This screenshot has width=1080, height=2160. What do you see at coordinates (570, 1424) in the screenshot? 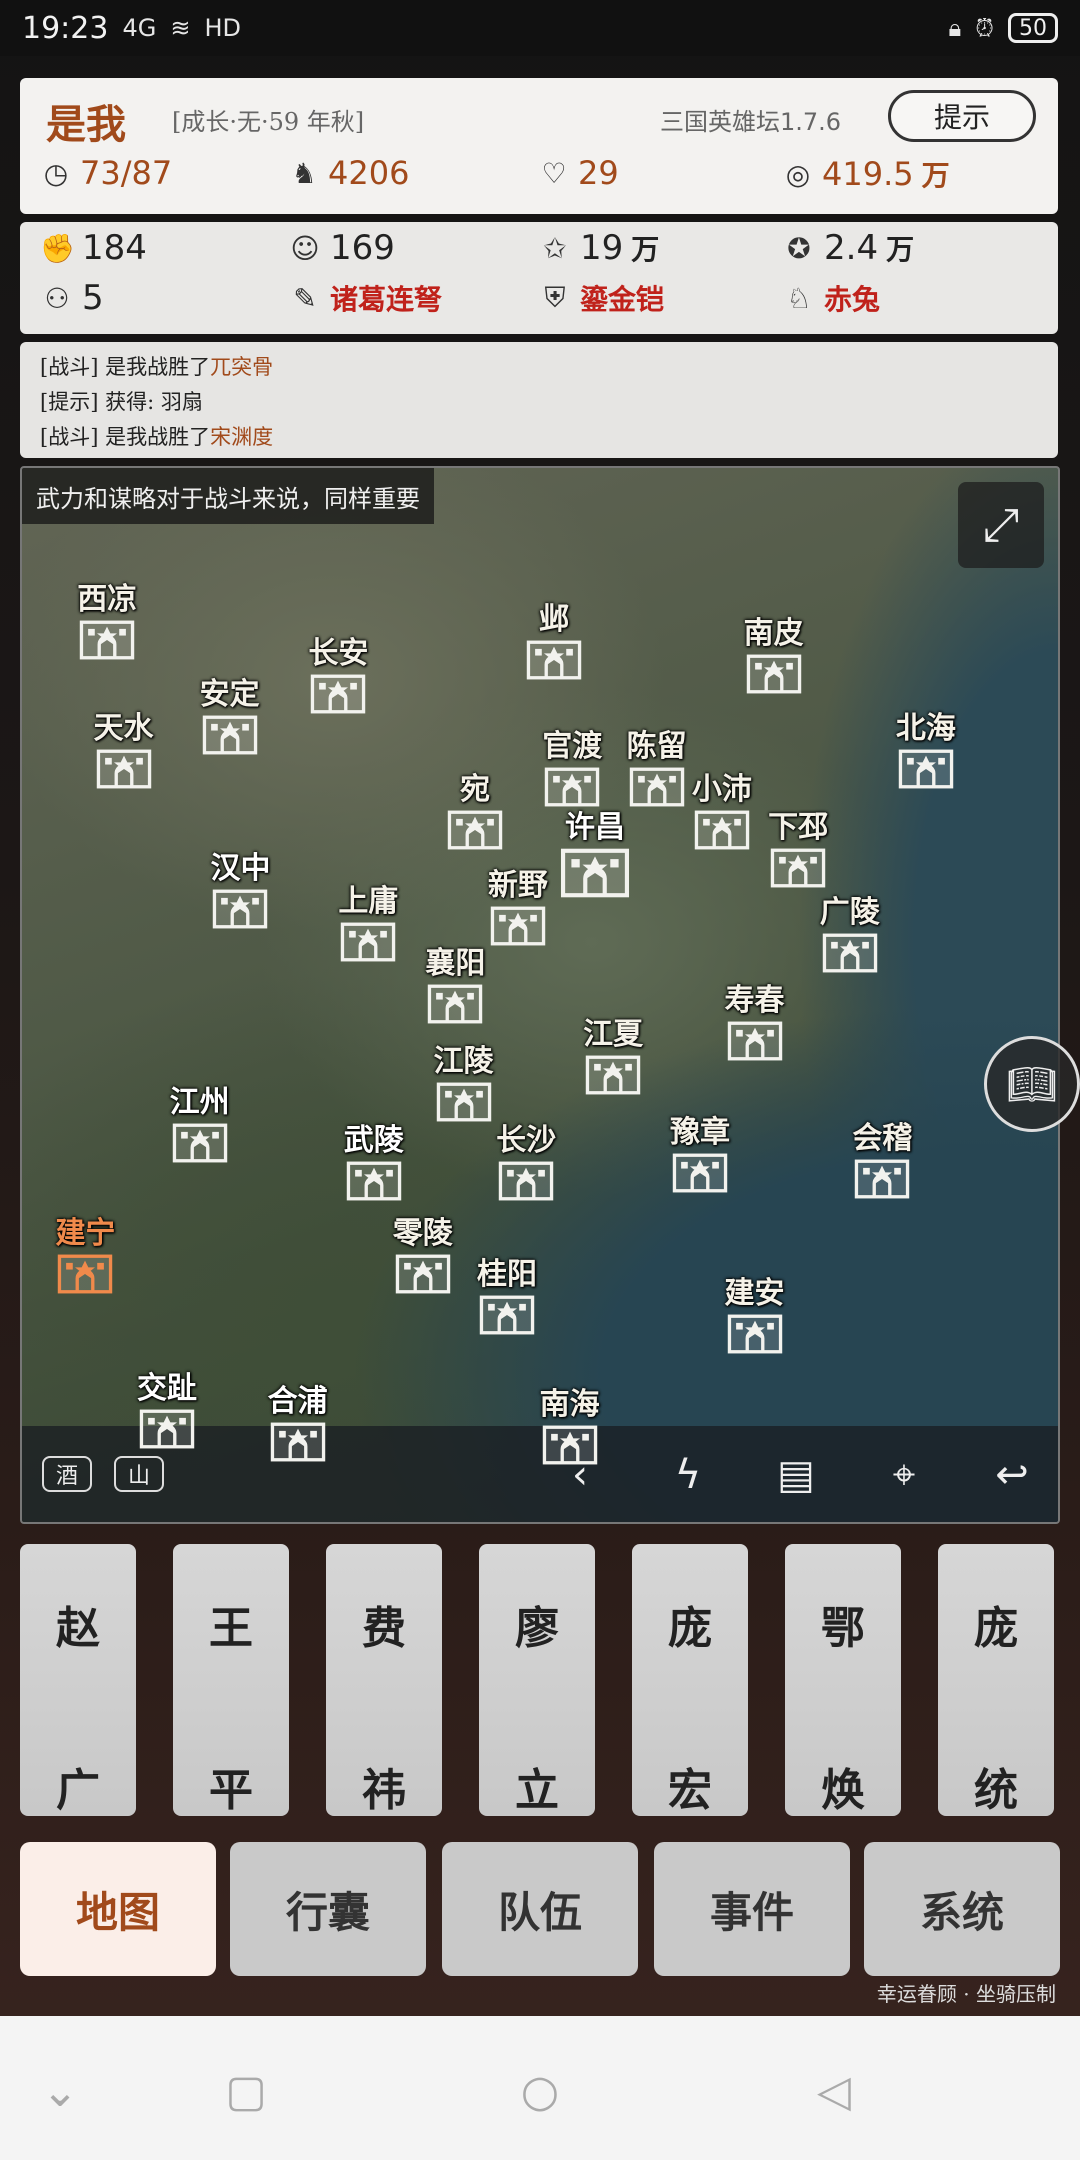
I see `city-marker: 南海` at bounding box center [570, 1424].